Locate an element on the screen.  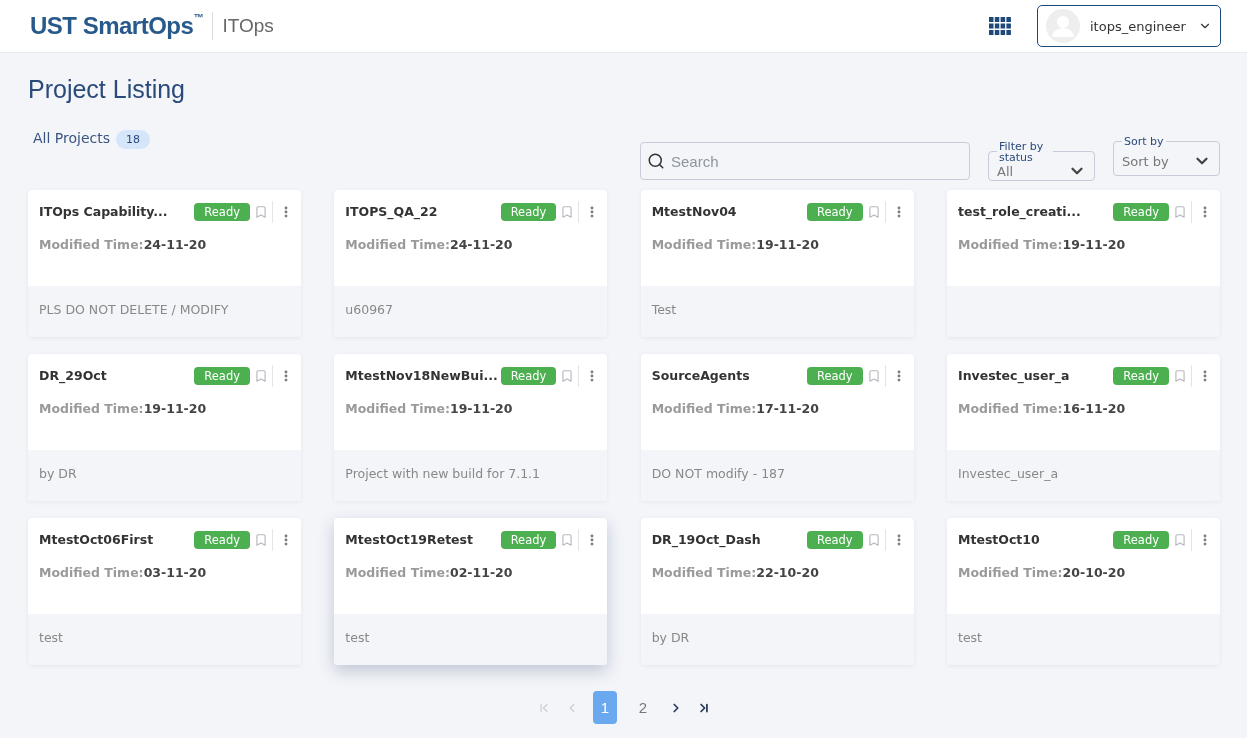
project-card: ITOPS_QA_22 Ready Modified Time:24-11-20 u60967 is located at coordinates (471, 263).